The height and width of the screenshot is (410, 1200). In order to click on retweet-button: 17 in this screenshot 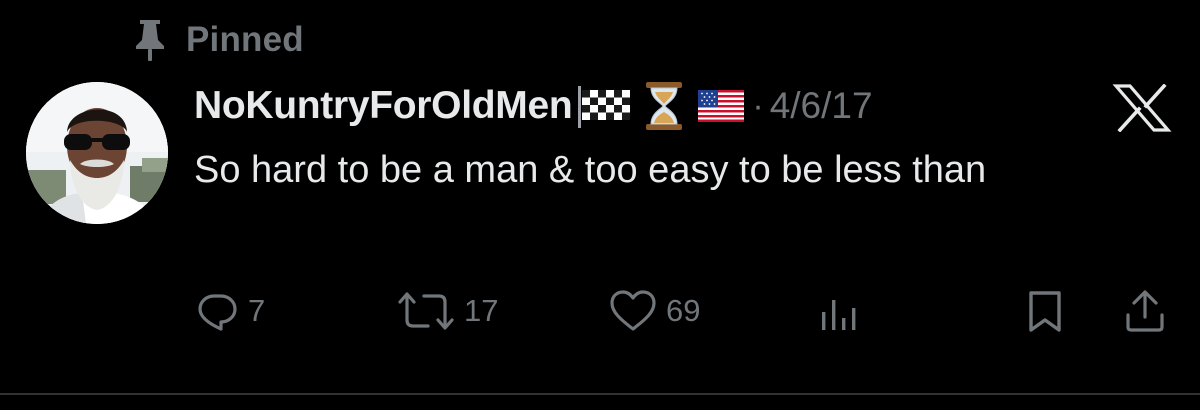, I will do `click(447, 311)`.